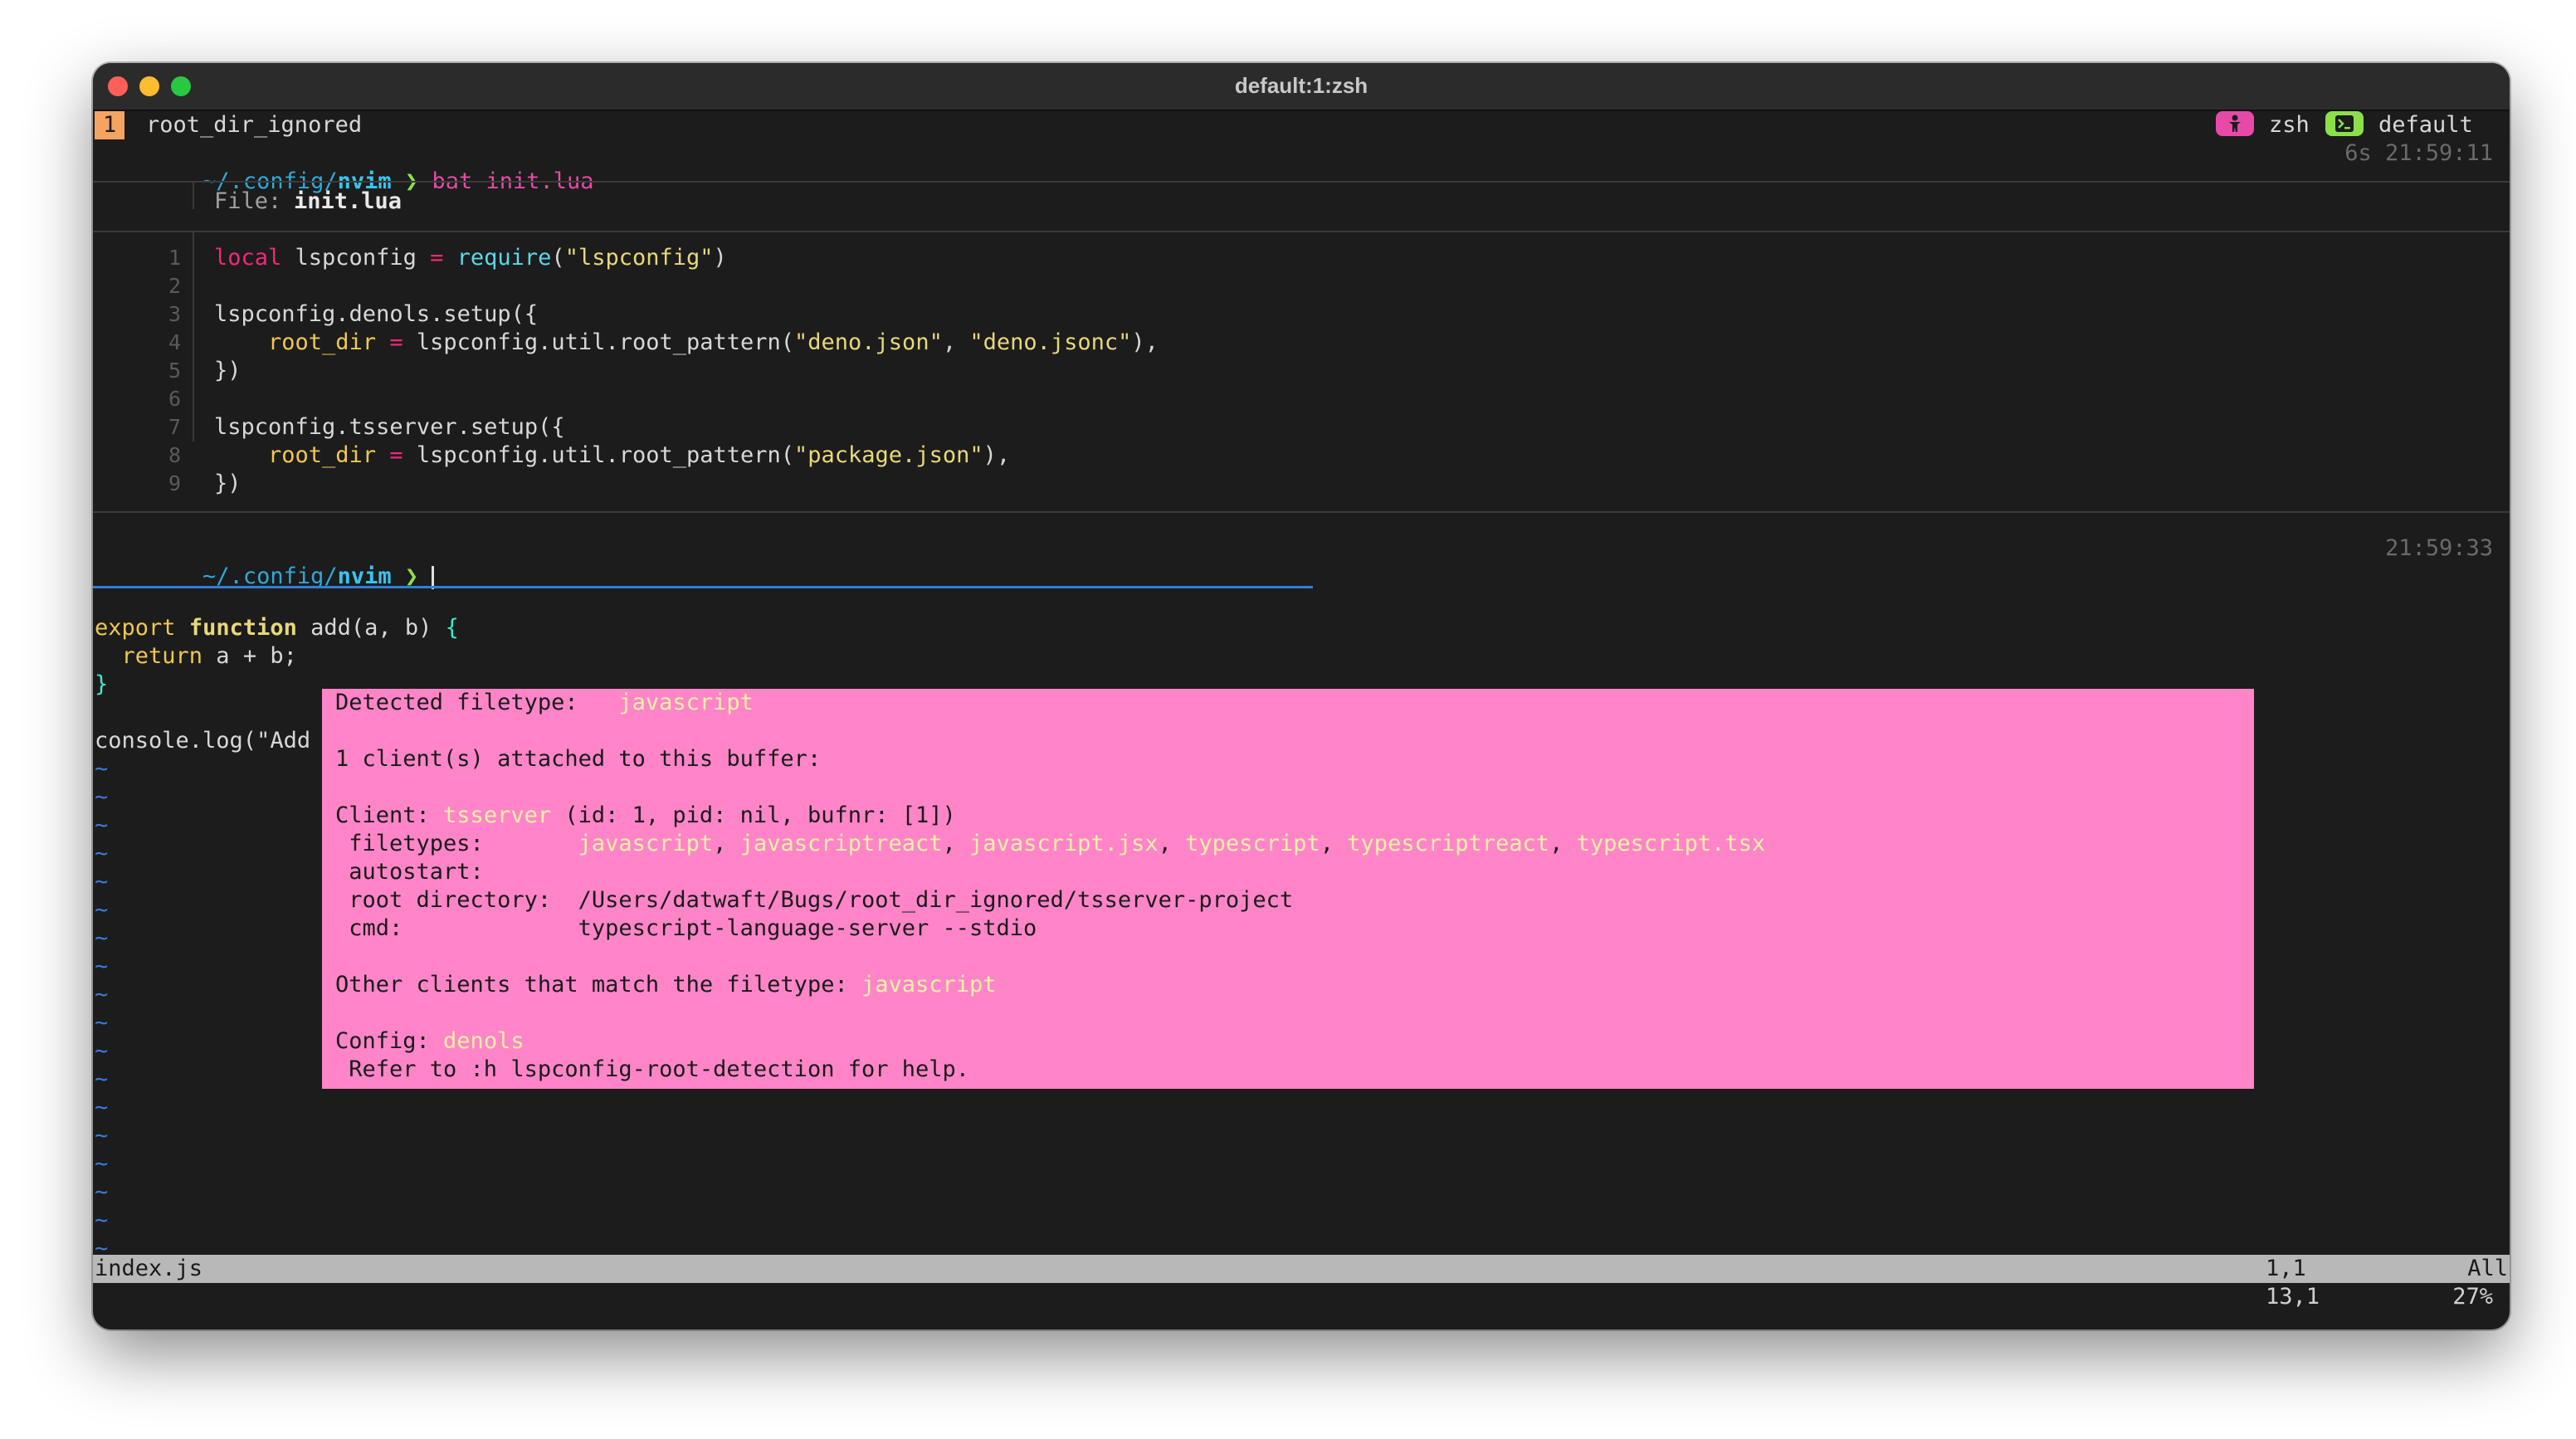 This screenshot has width=2576, height=1439. I want to click on client-info: (id: 1, pid: nil, bufnr: [1]), so click(754, 815).